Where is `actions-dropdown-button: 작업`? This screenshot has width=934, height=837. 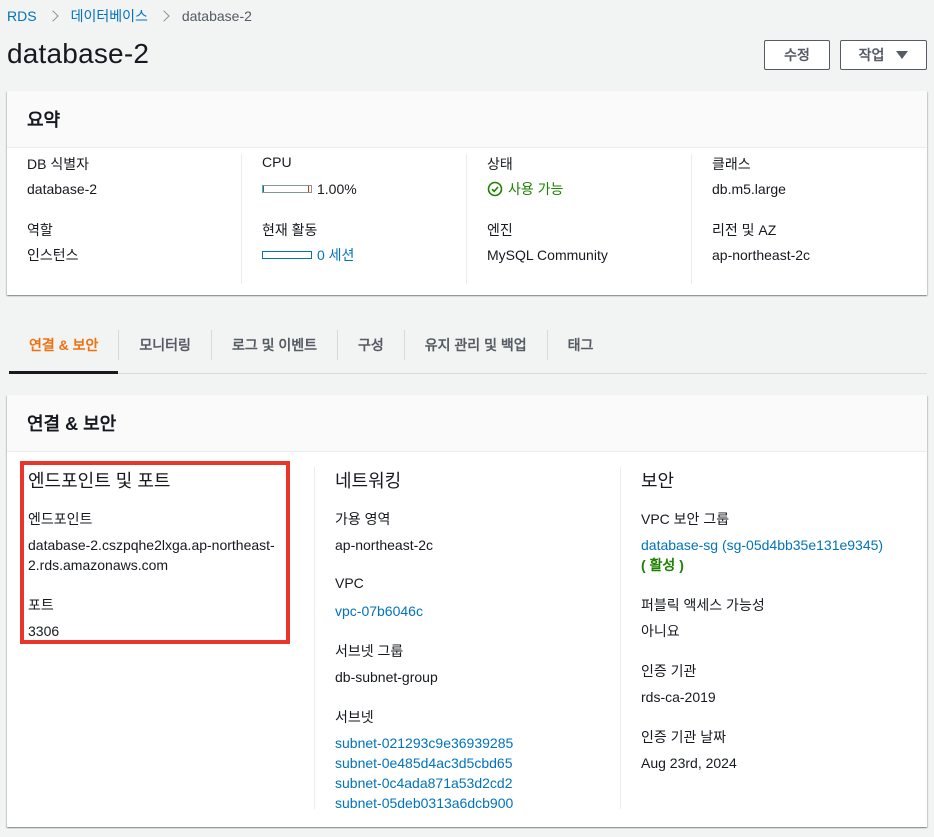 actions-dropdown-button: 작업 is located at coordinates (883, 55).